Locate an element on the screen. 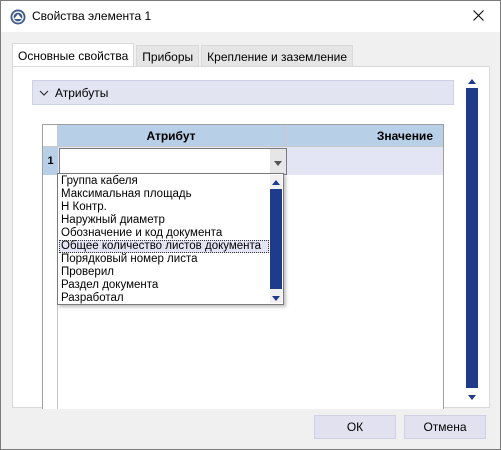 Image resolution: width=501 pixels, height=450 pixels. section-title: Атрибуты is located at coordinates (82, 92).